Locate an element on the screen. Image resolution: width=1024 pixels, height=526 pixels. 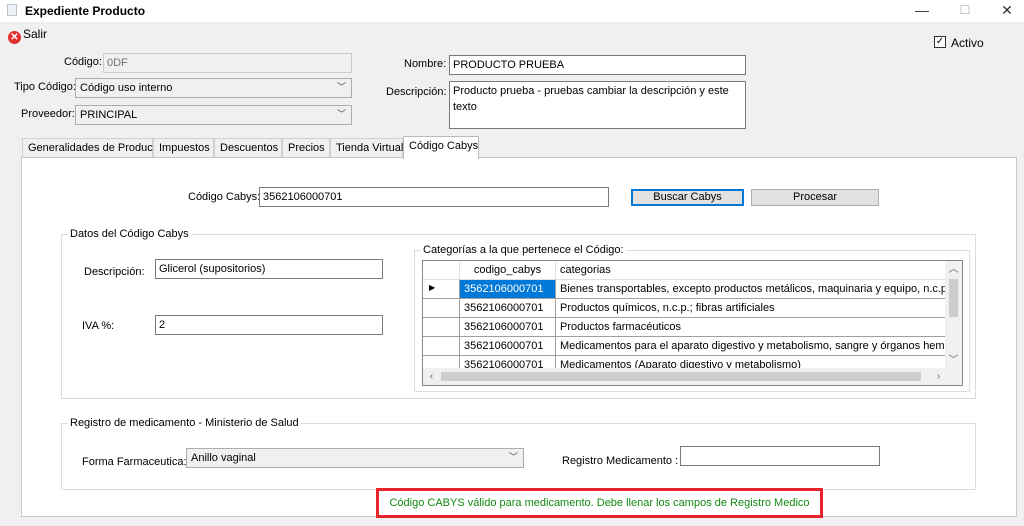
window-title-bar: Expediente Producto — ☐ ✕ is located at coordinates (512, 11).